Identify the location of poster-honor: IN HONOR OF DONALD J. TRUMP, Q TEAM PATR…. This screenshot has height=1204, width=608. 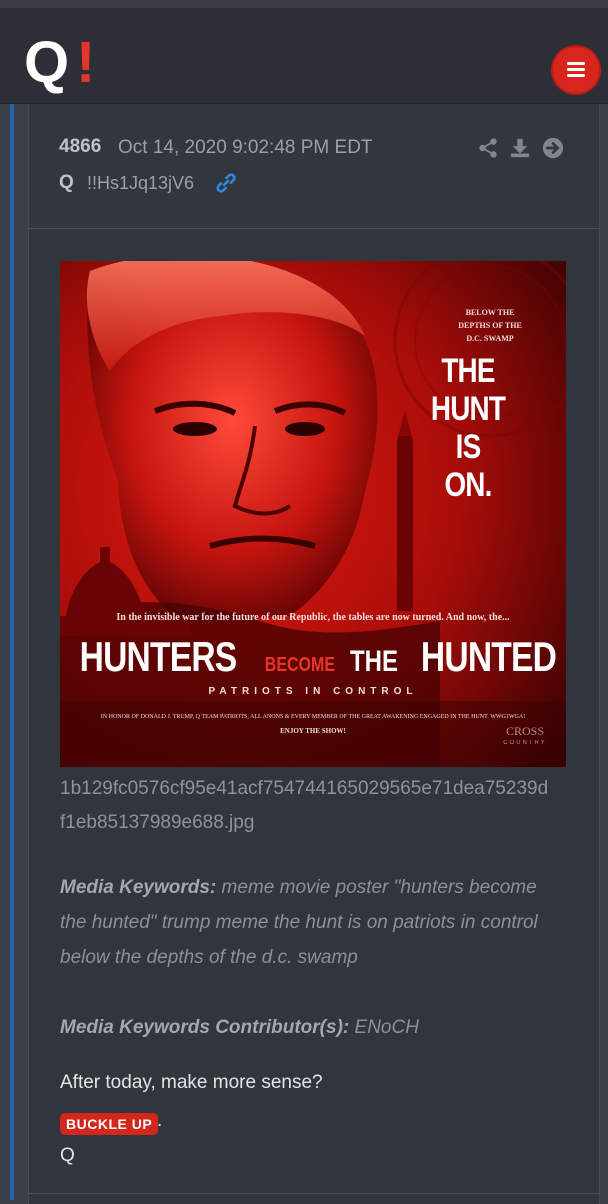
(313, 717).